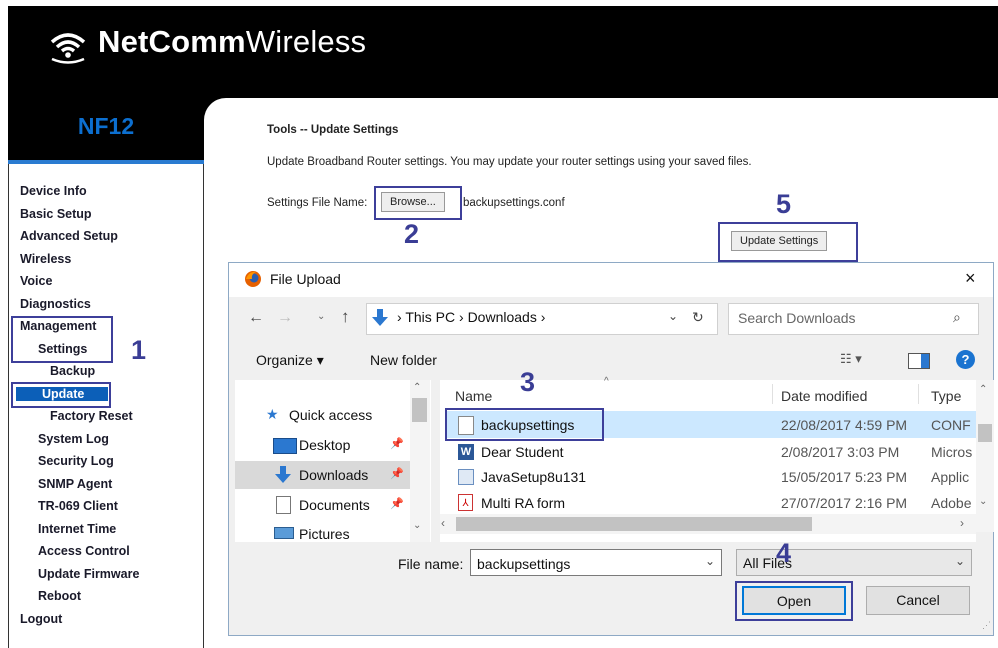  I want to click on annotation-box-browse, so click(418, 203).